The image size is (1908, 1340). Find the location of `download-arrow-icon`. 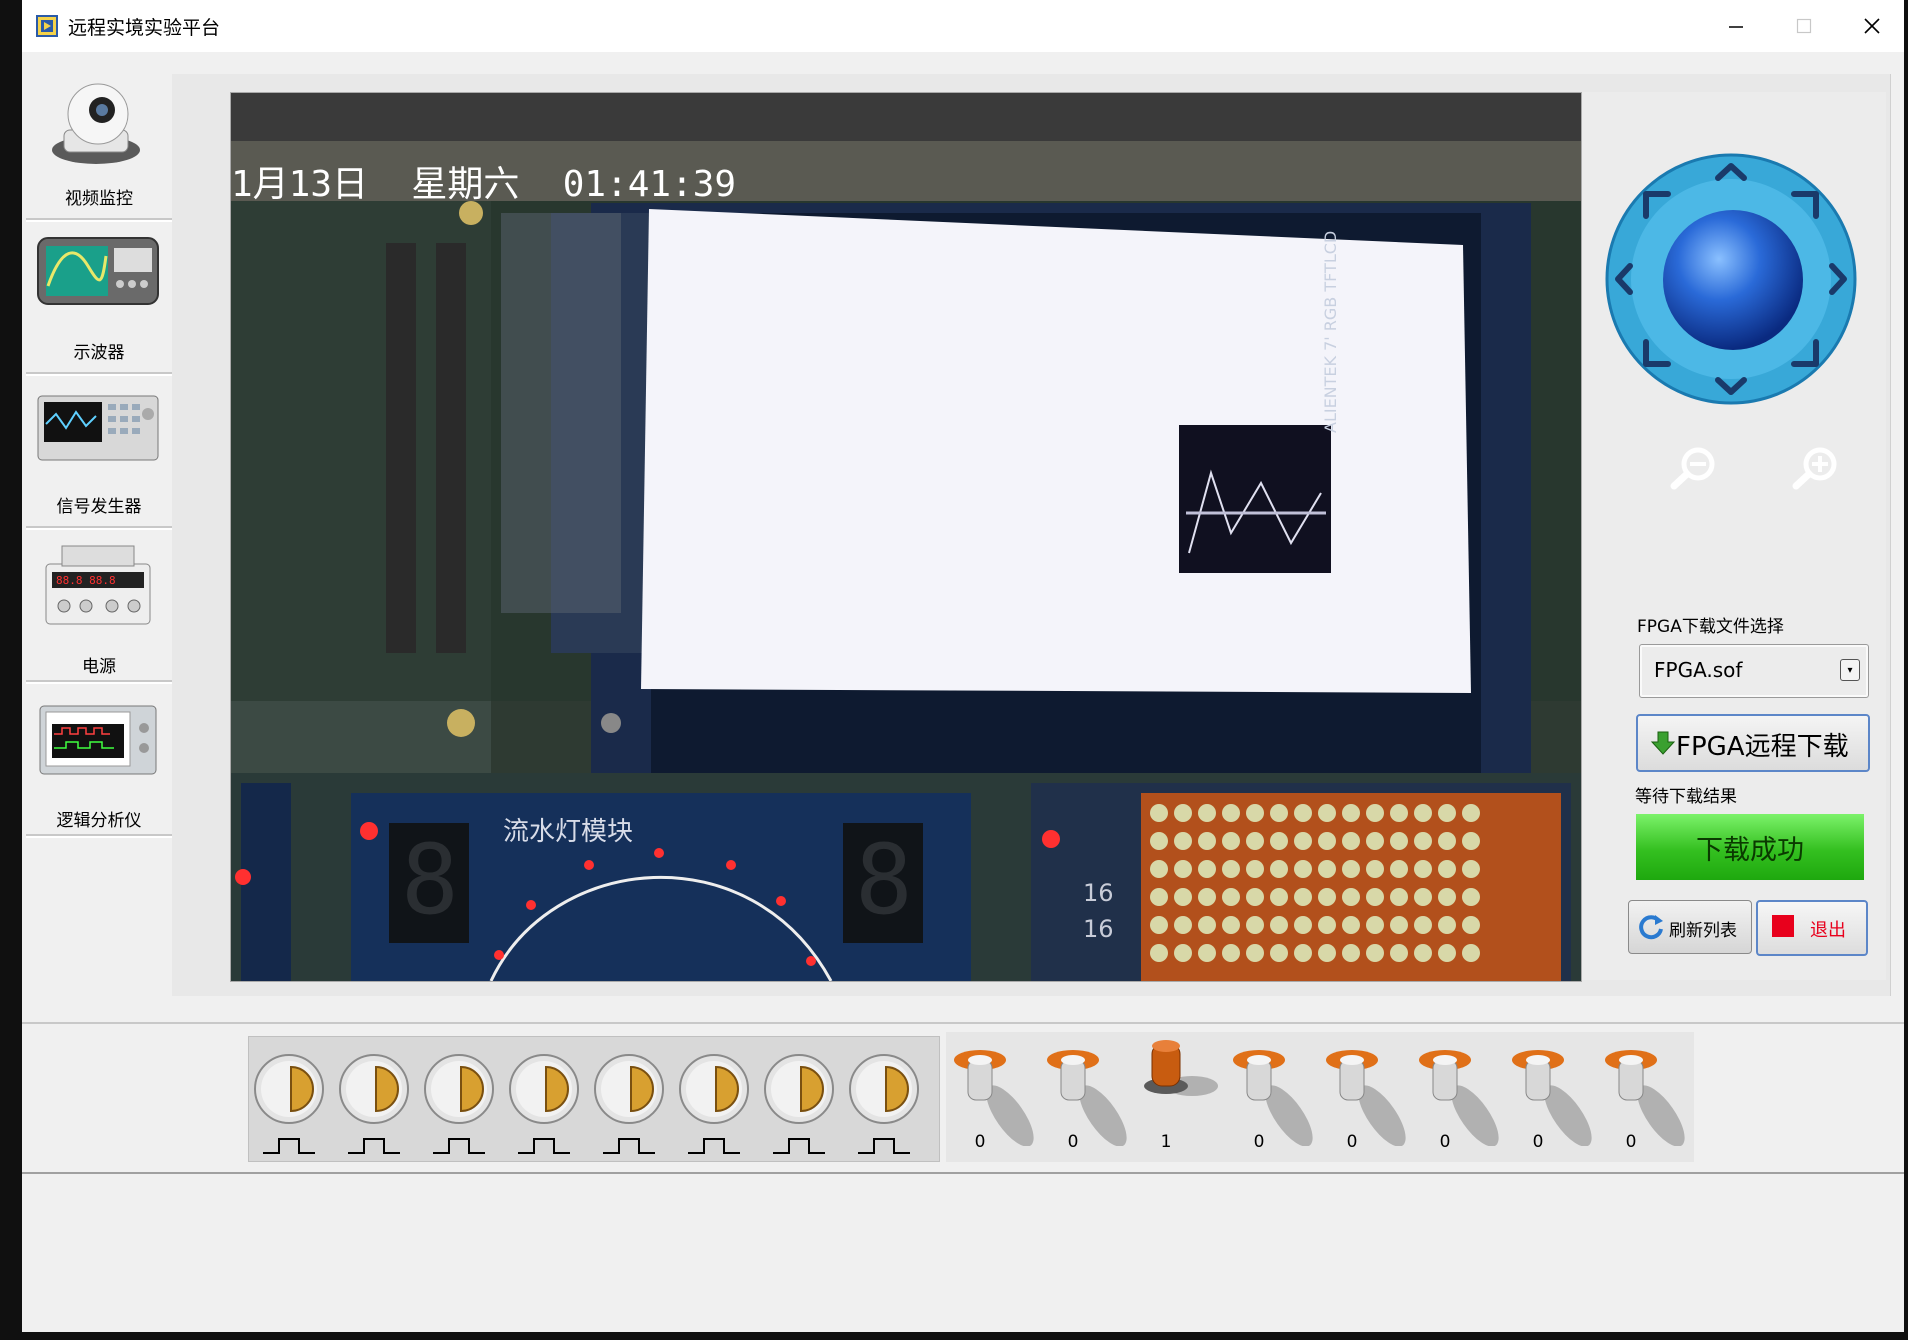

download-arrow-icon is located at coordinates (1663, 743).